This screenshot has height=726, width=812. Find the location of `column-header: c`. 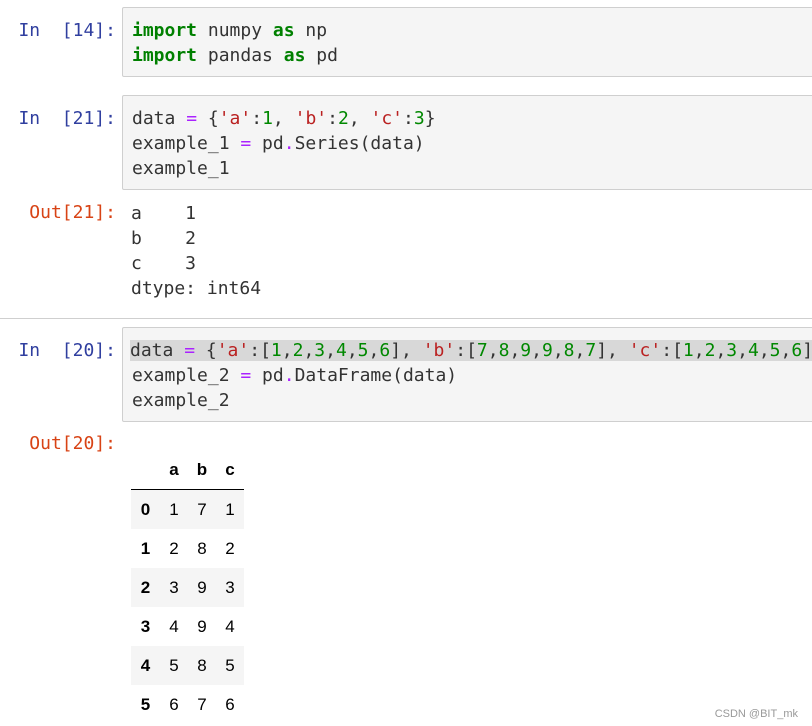

column-header: c is located at coordinates (230, 470).